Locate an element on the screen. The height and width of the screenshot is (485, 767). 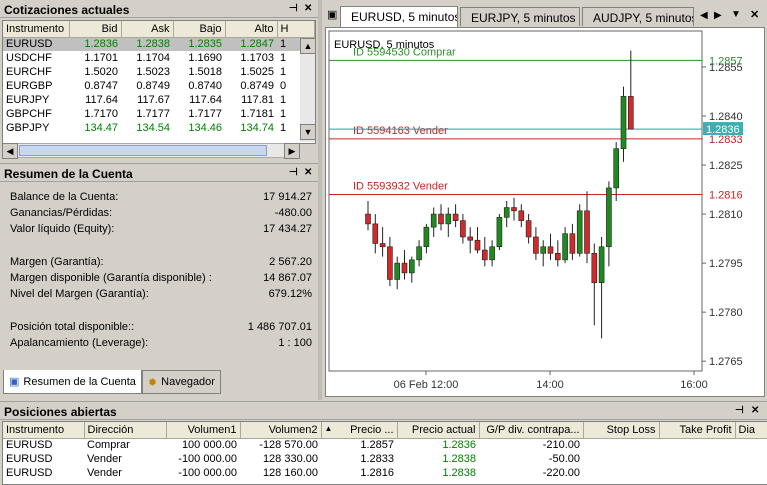
table-row: EURJPY 117.64 117.67 117.64 117.81 1 is located at coordinates (159, 100).